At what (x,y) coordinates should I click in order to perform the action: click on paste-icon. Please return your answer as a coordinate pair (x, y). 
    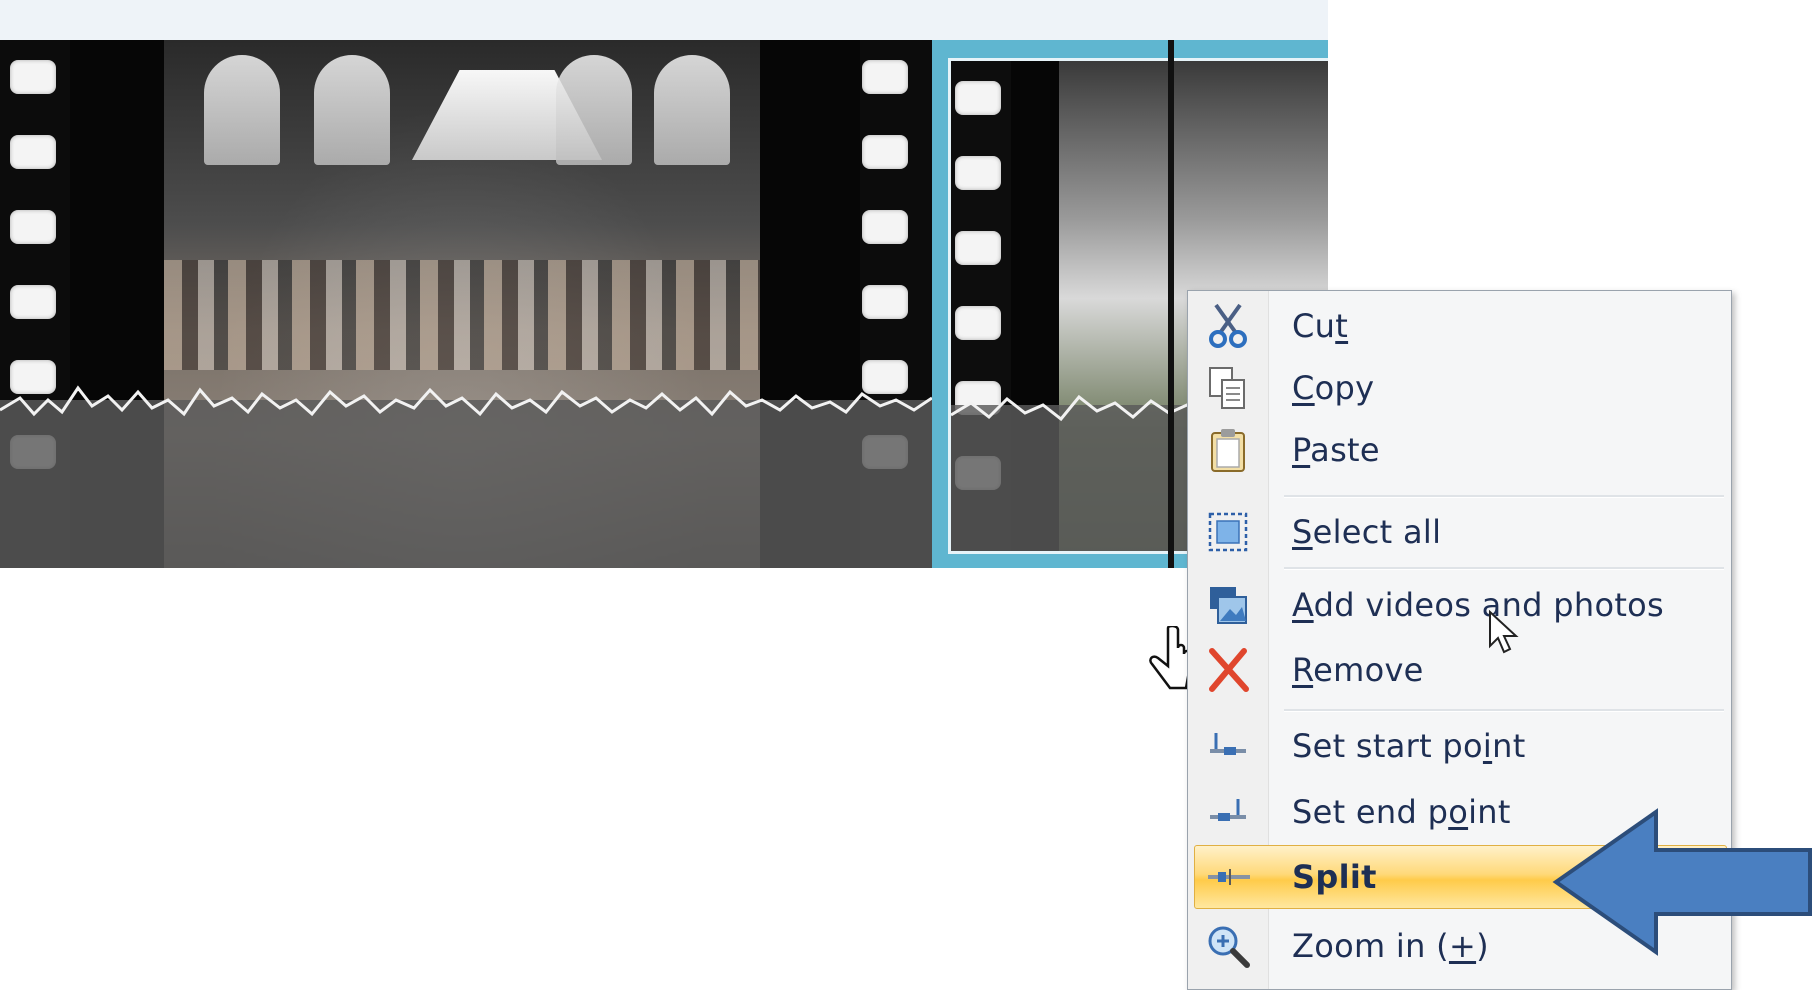
    Looking at the image, I should click on (1228, 450).